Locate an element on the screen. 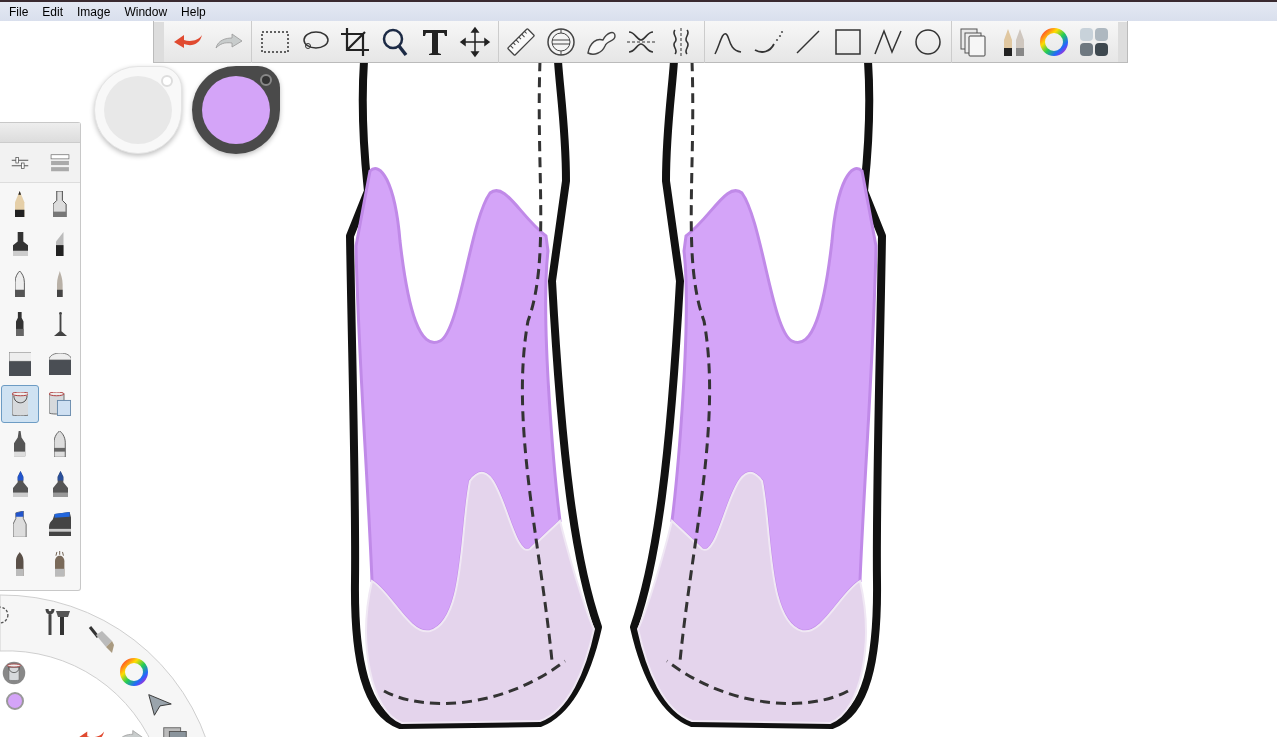  crop-icon is located at coordinates (354, 41).